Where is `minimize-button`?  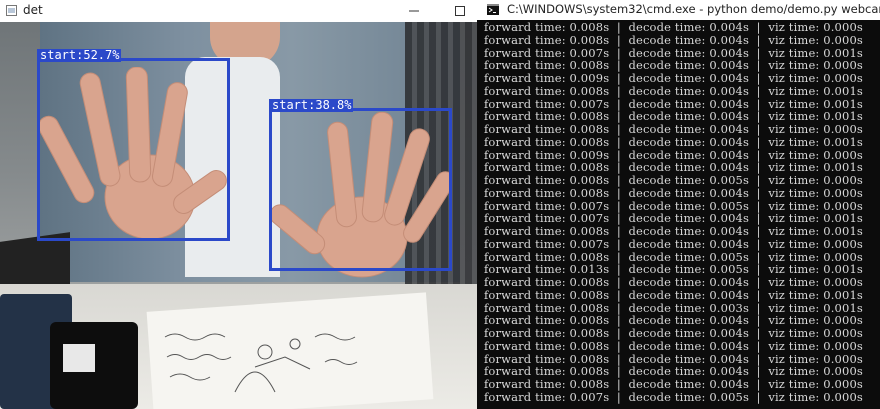
minimize-button is located at coordinates (414, 11).